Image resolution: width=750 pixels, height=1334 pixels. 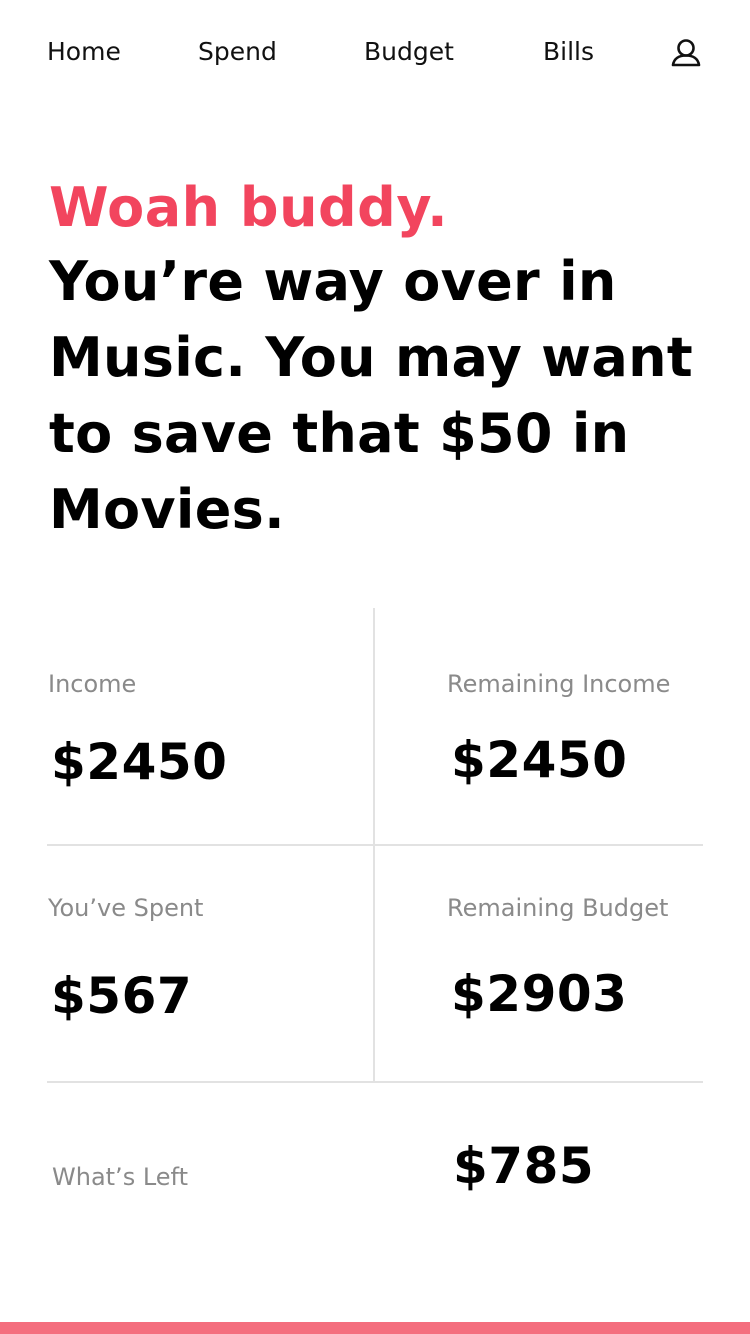 I want to click on nav-item-spend: Spend, so click(x=237, y=52).